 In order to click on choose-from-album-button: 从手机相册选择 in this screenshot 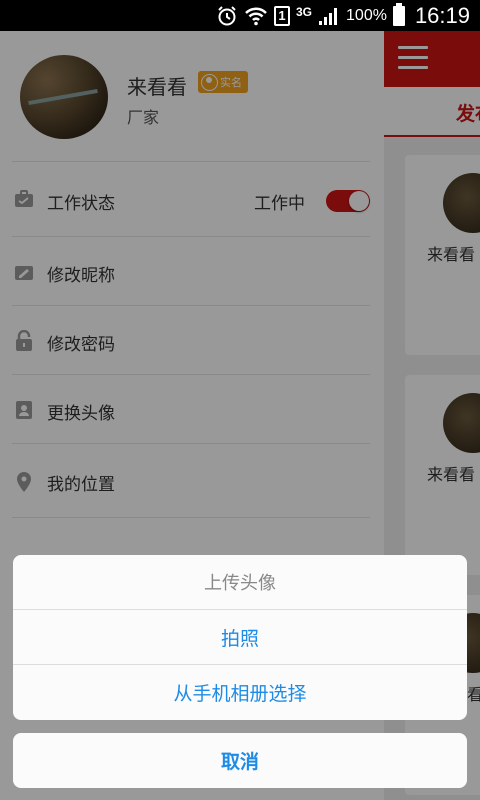, I will do `click(240, 692)`.